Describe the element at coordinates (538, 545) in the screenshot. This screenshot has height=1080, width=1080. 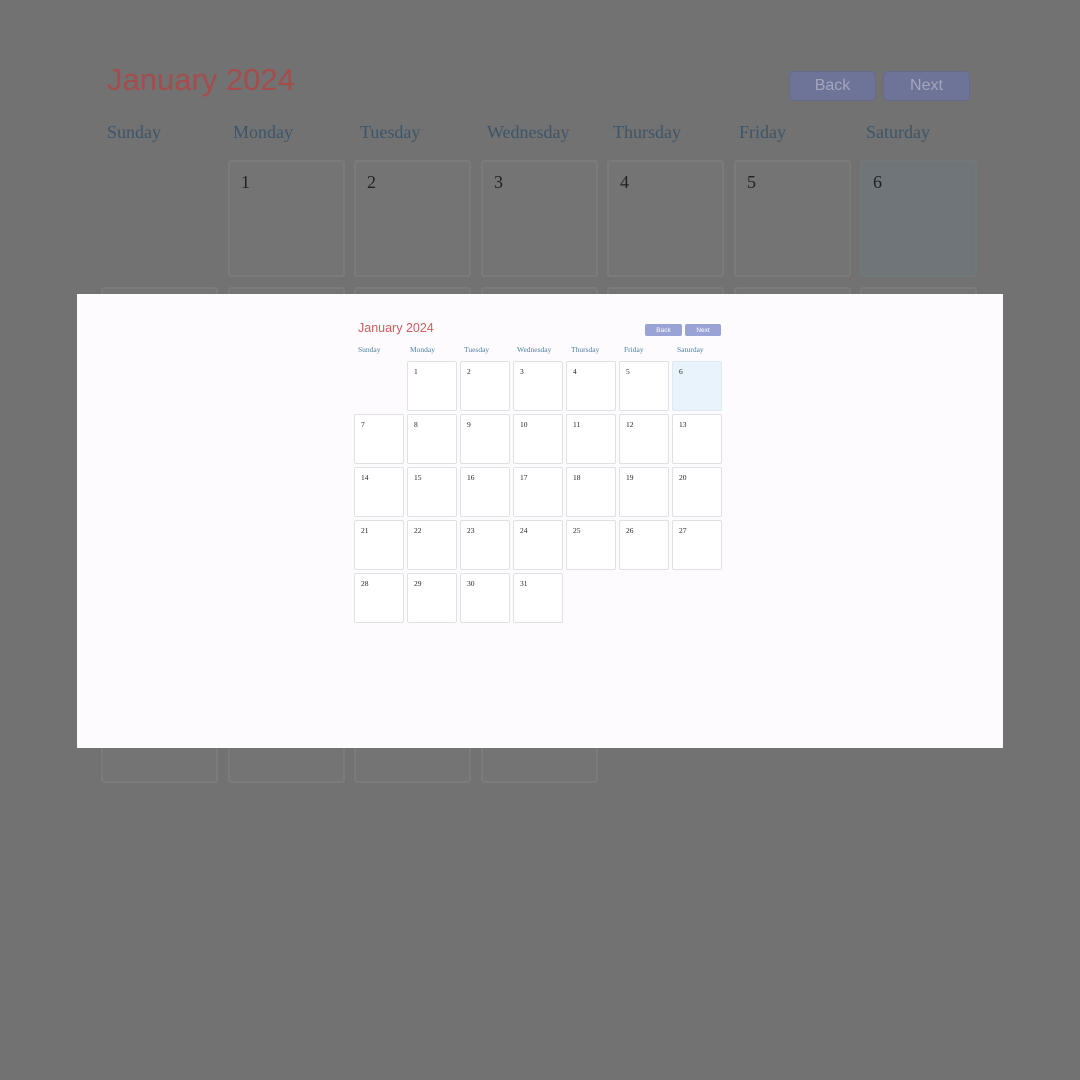
I see `day-cell: 24` at that location.